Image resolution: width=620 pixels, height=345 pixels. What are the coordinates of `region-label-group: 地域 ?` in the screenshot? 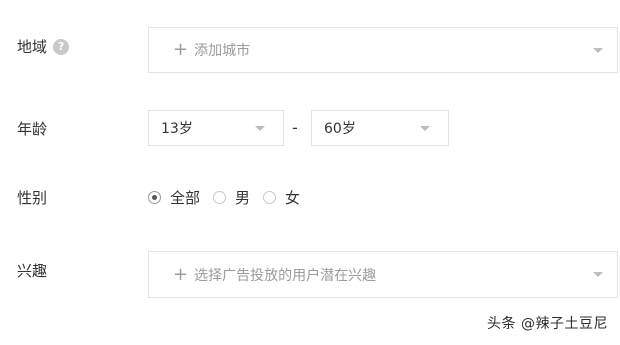 It's located at (43, 47).